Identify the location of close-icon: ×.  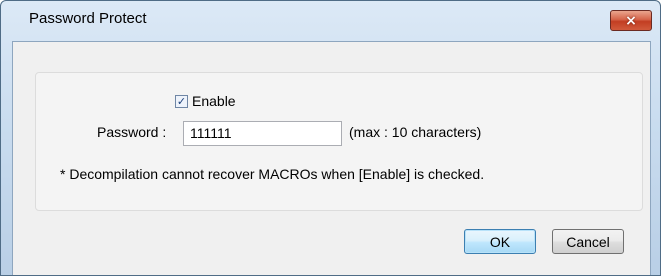
(631, 20).